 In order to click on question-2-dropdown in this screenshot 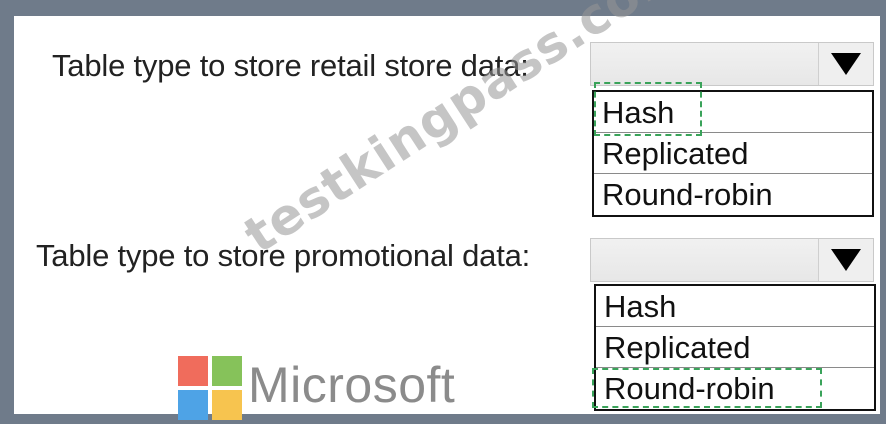, I will do `click(732, 260)`.